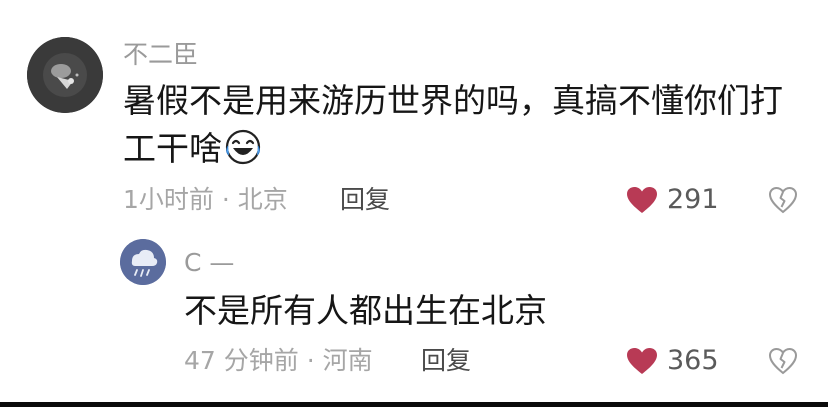 The height and width of the screenshot is (407, 828). I want to click on reply-time: 47 分钟前, so click(241, 360).